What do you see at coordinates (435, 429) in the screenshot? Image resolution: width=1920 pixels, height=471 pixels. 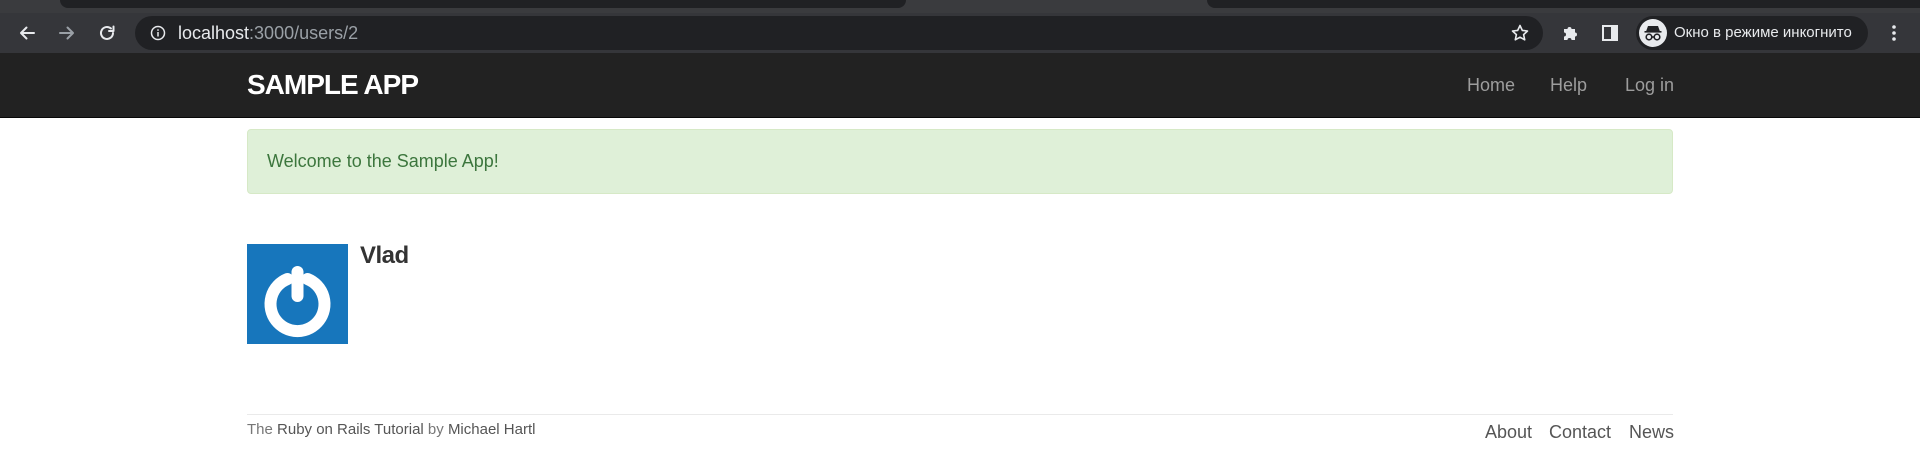 I see `credit-middle: by` at bounding box center [435, 429].